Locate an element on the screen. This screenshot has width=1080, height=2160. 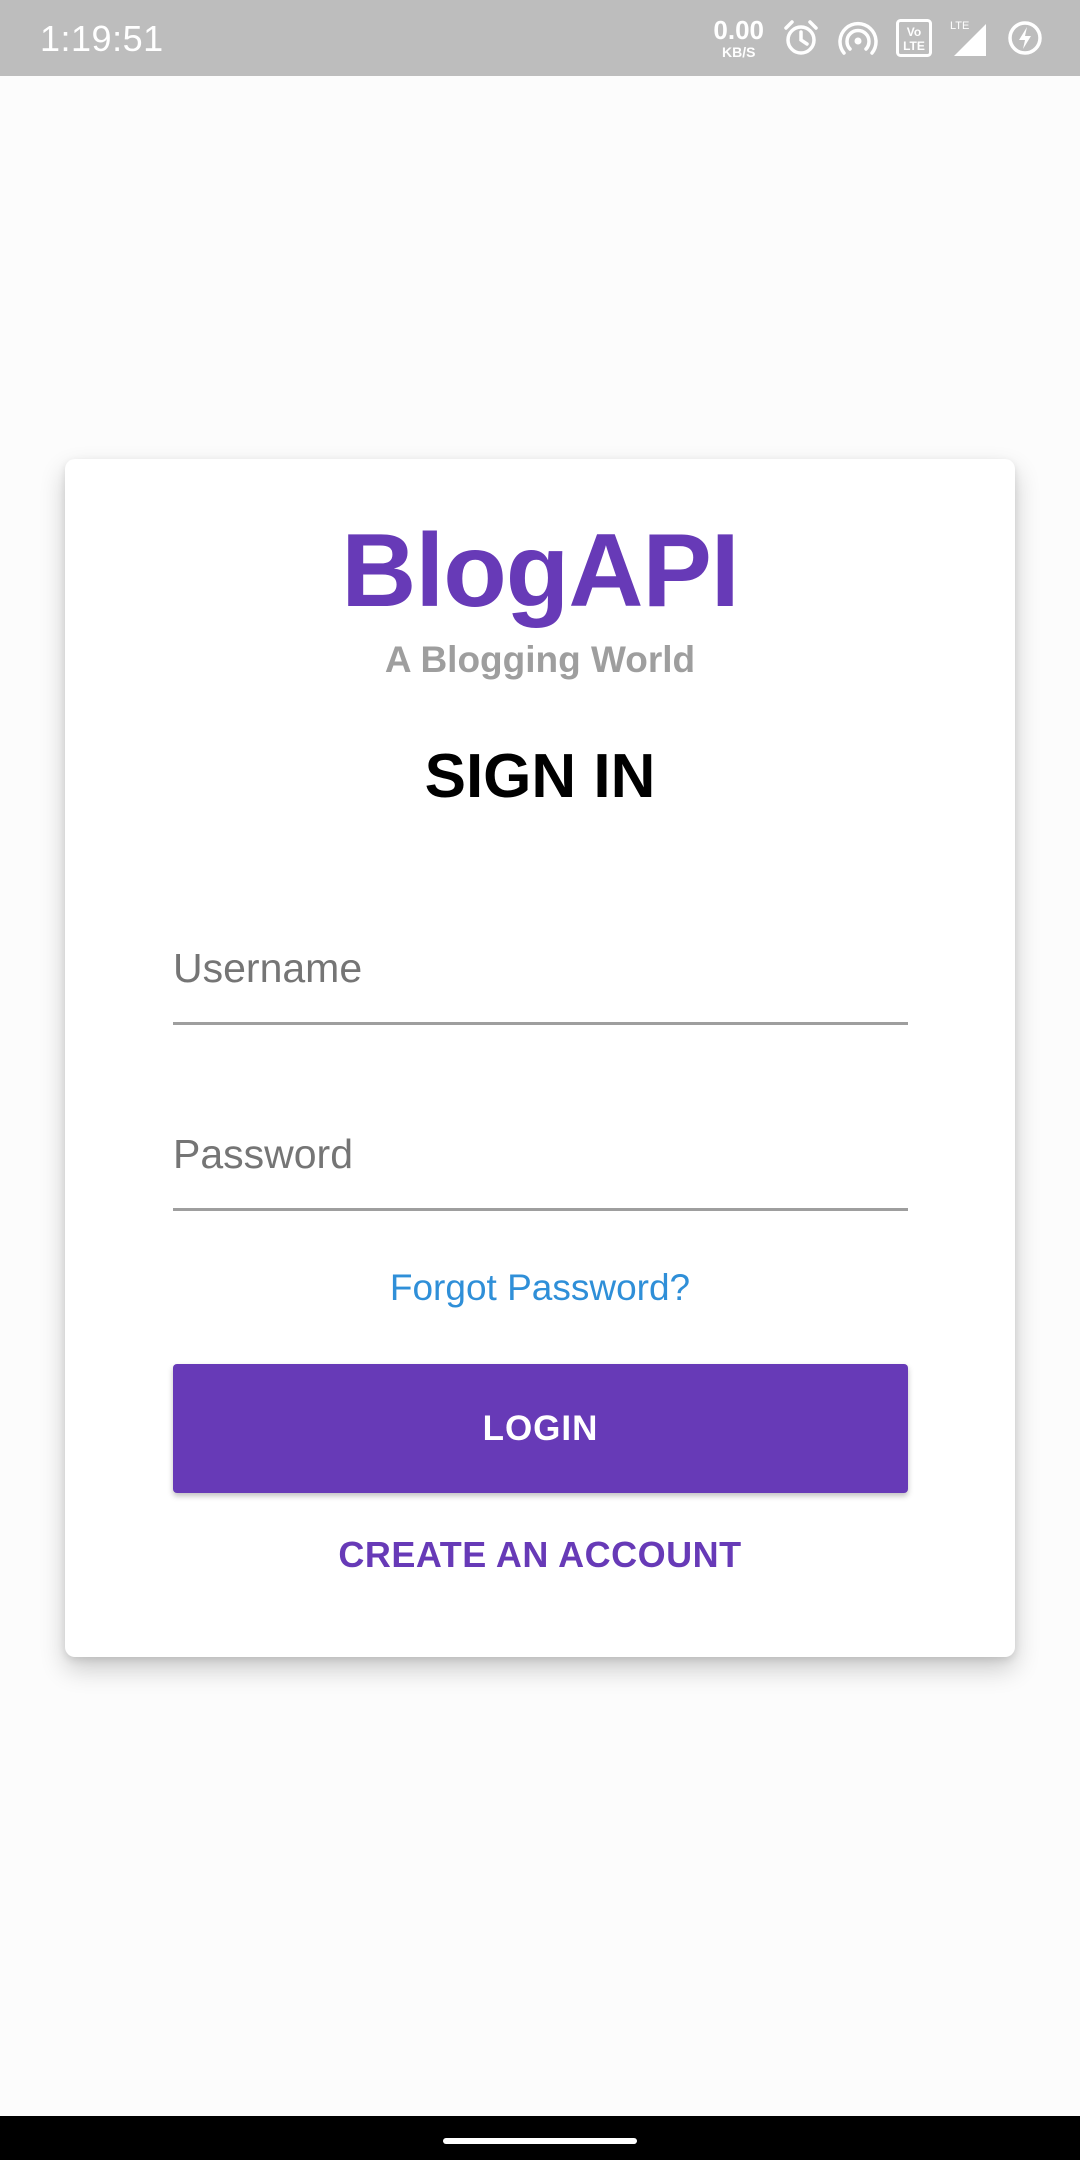
status-time: 1:19:51 is located at coordinates (102, 38).